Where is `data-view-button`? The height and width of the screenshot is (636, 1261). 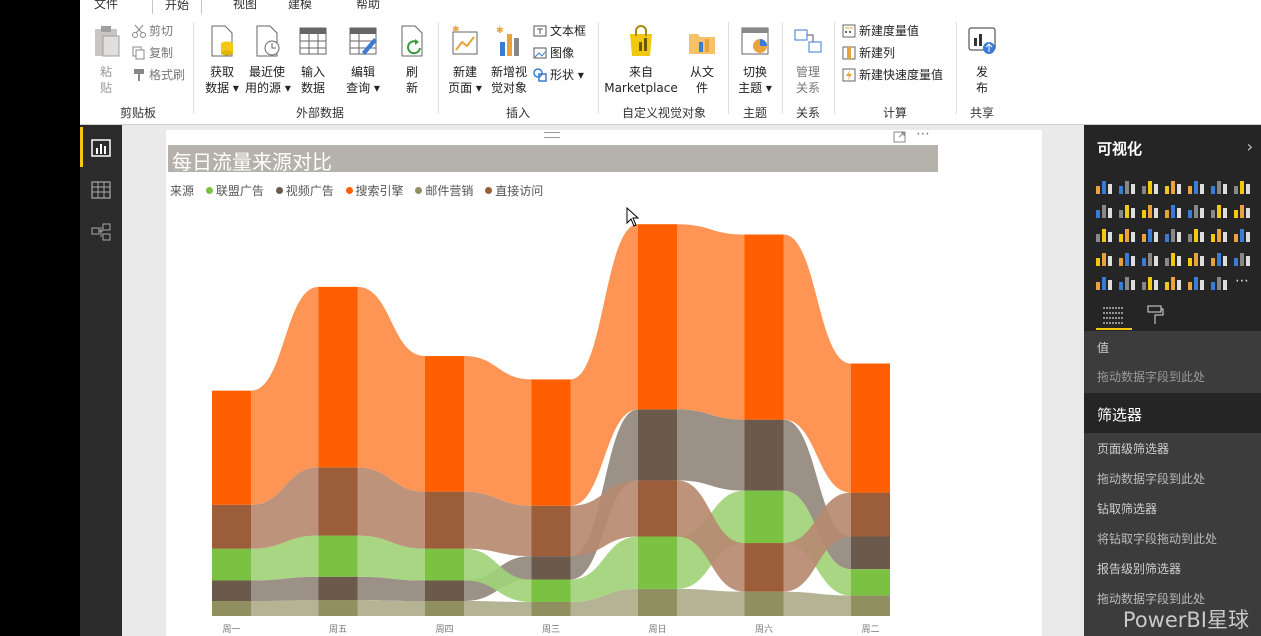 data-view-button is located at coordinates (101, 189).